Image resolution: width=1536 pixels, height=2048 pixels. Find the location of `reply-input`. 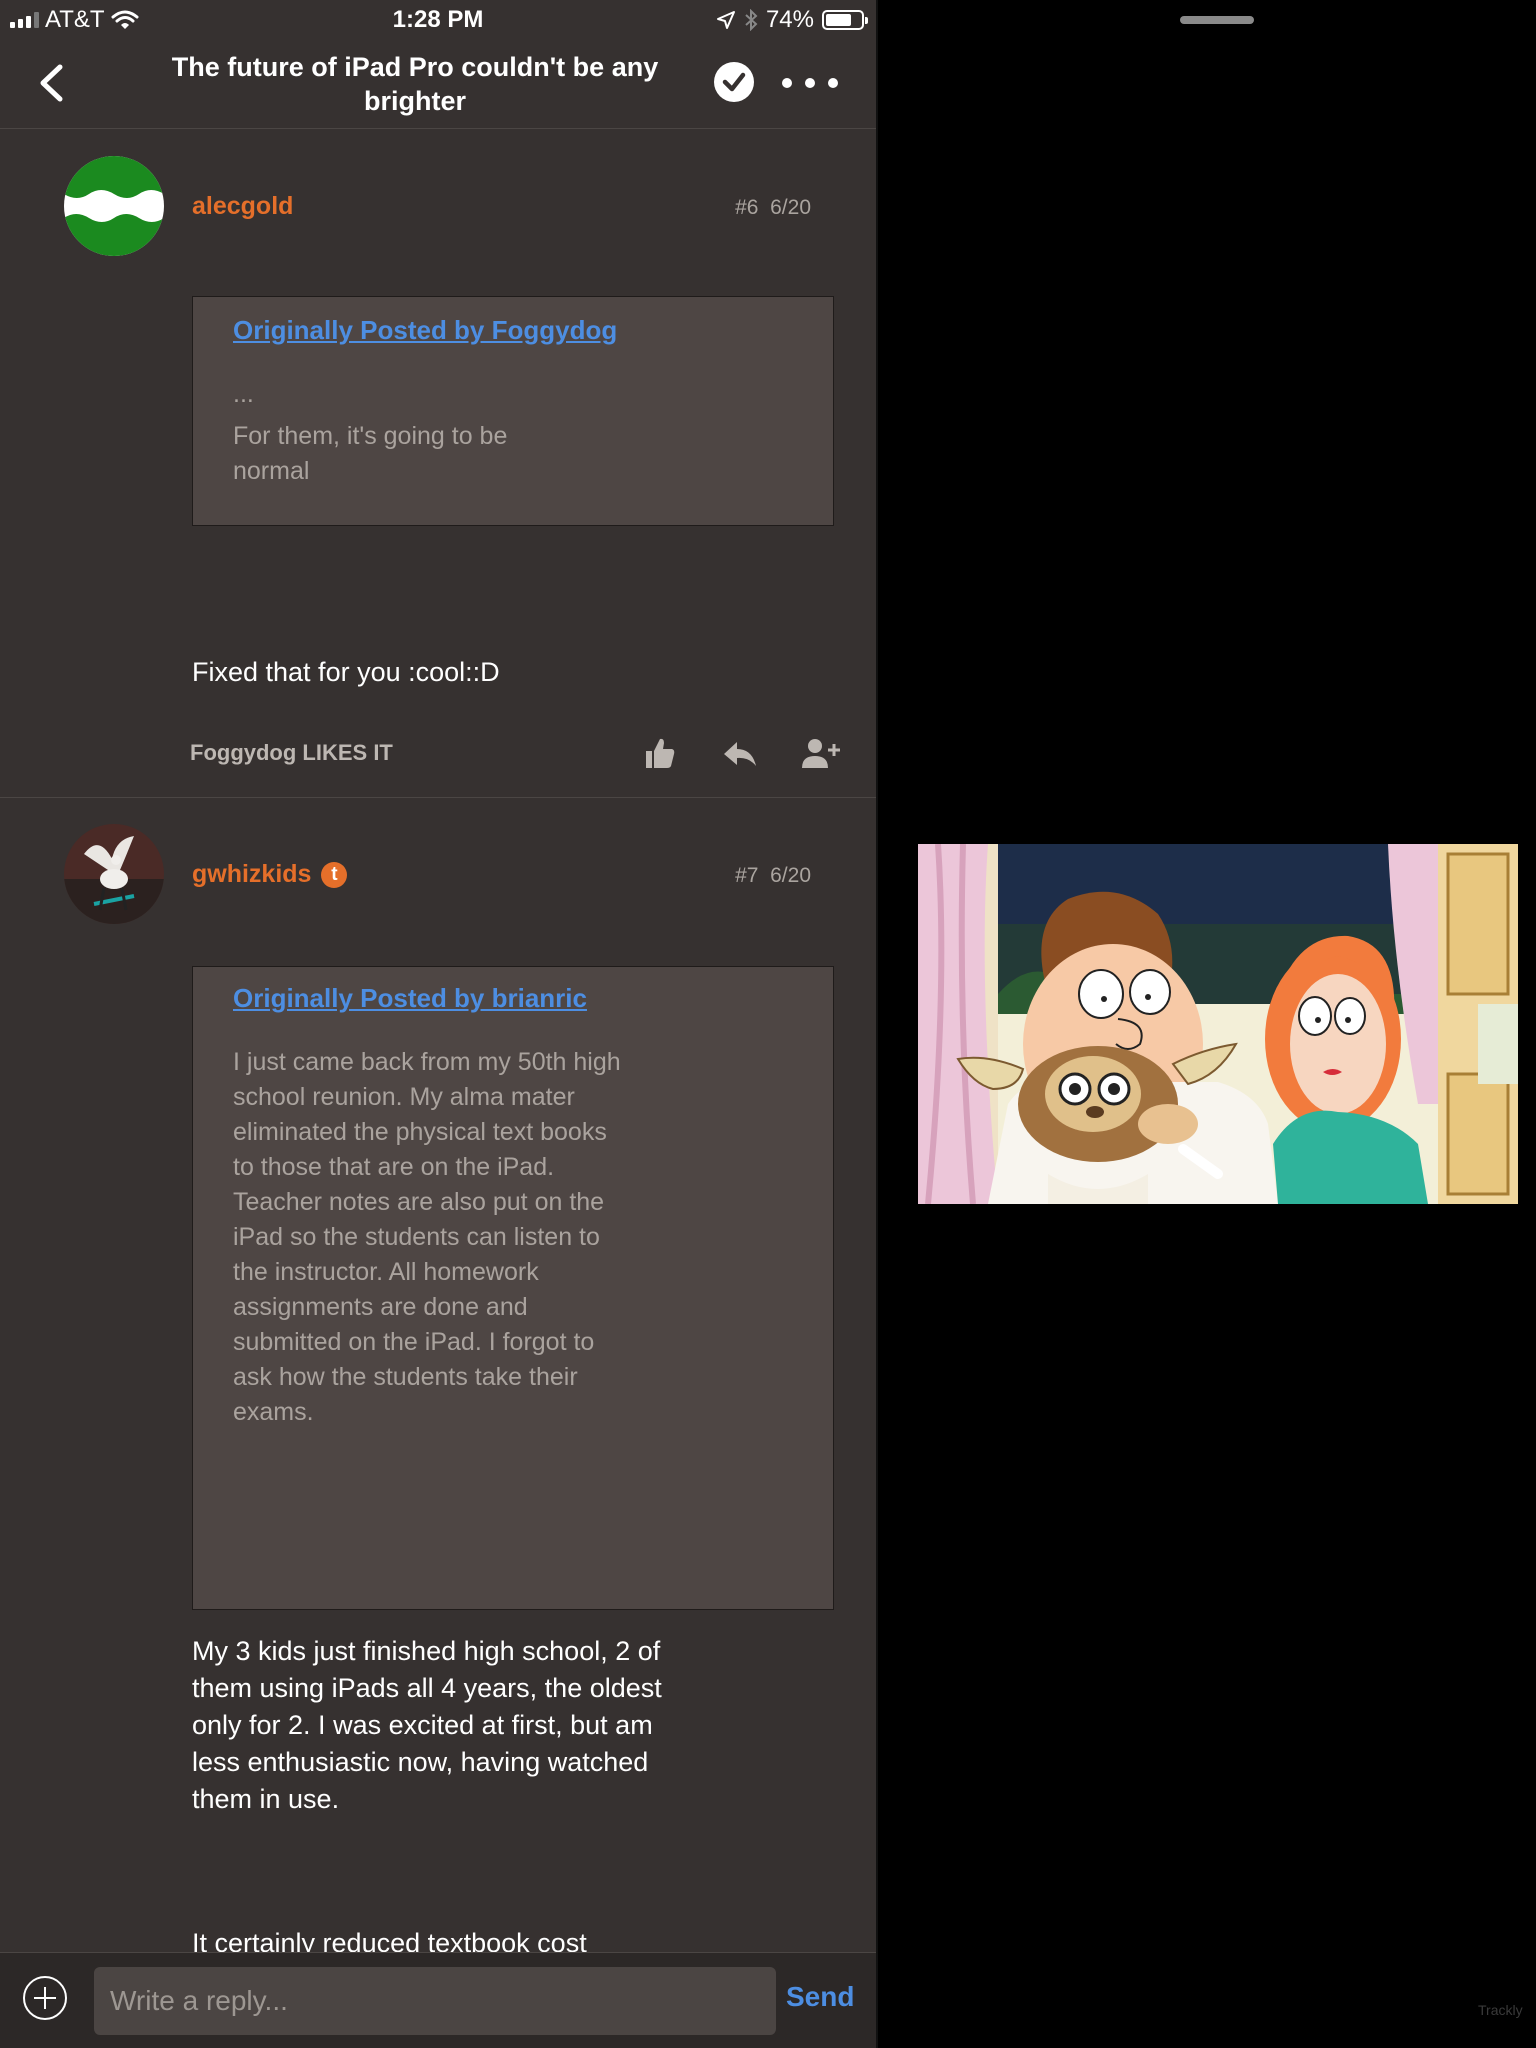

reply-input is located at coordinates (435, 2001).